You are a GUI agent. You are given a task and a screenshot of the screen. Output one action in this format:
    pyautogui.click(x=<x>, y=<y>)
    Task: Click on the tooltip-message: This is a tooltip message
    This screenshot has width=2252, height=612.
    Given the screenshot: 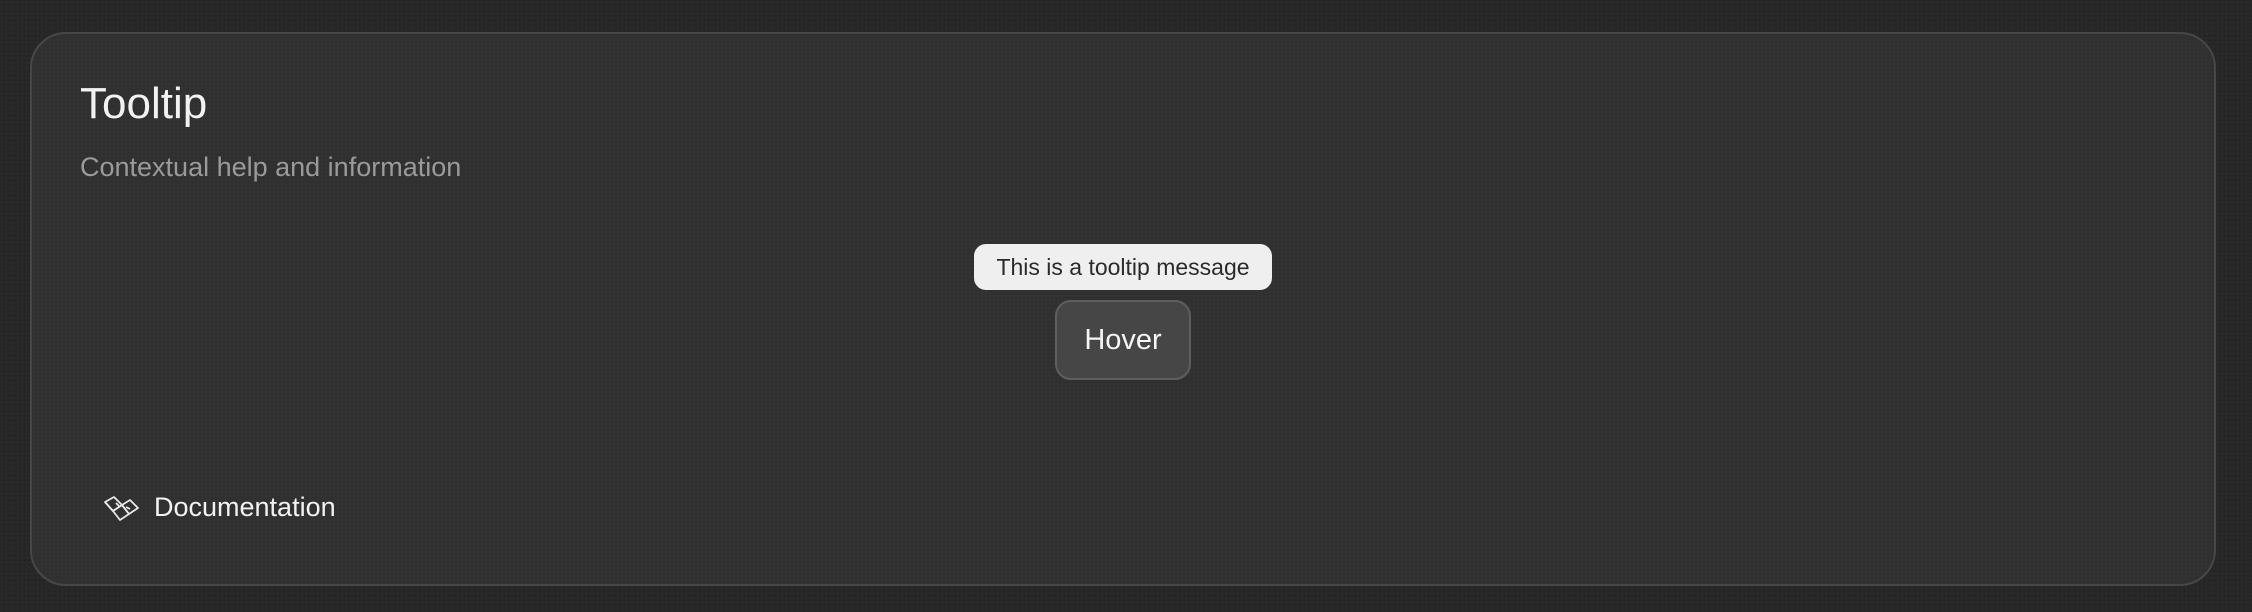 What is the action you would take?
    pyautogui.click(x=1123, y=267)
    